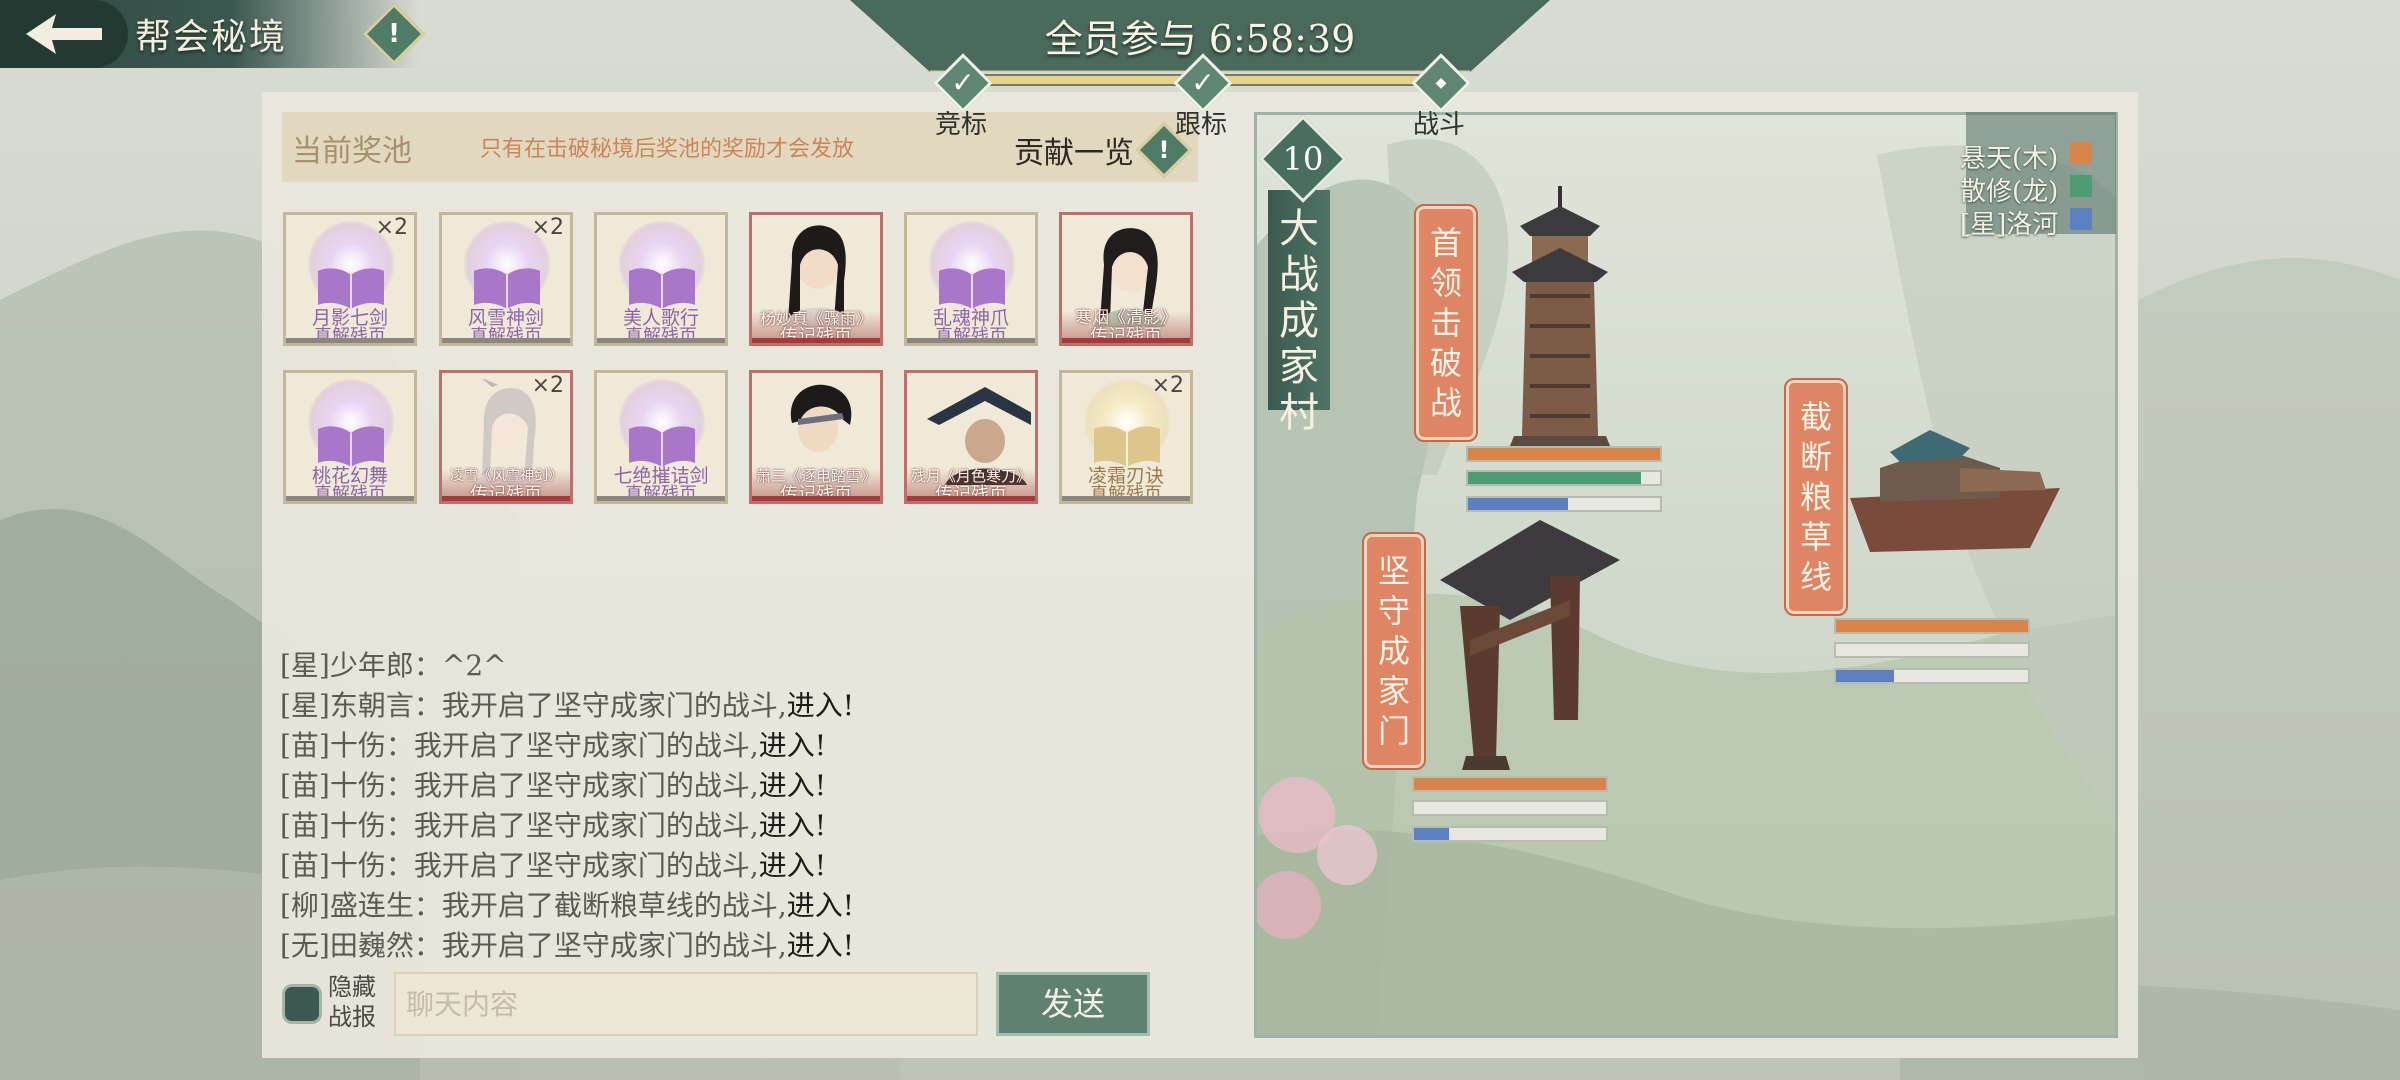 Image resolution: width=2400 pixels, height=1080 pixels. What do you see at coordinates (1510, 784) in the screenshot?
I see `gate-progress-bar-orange` at bounding box center [1510, 784].